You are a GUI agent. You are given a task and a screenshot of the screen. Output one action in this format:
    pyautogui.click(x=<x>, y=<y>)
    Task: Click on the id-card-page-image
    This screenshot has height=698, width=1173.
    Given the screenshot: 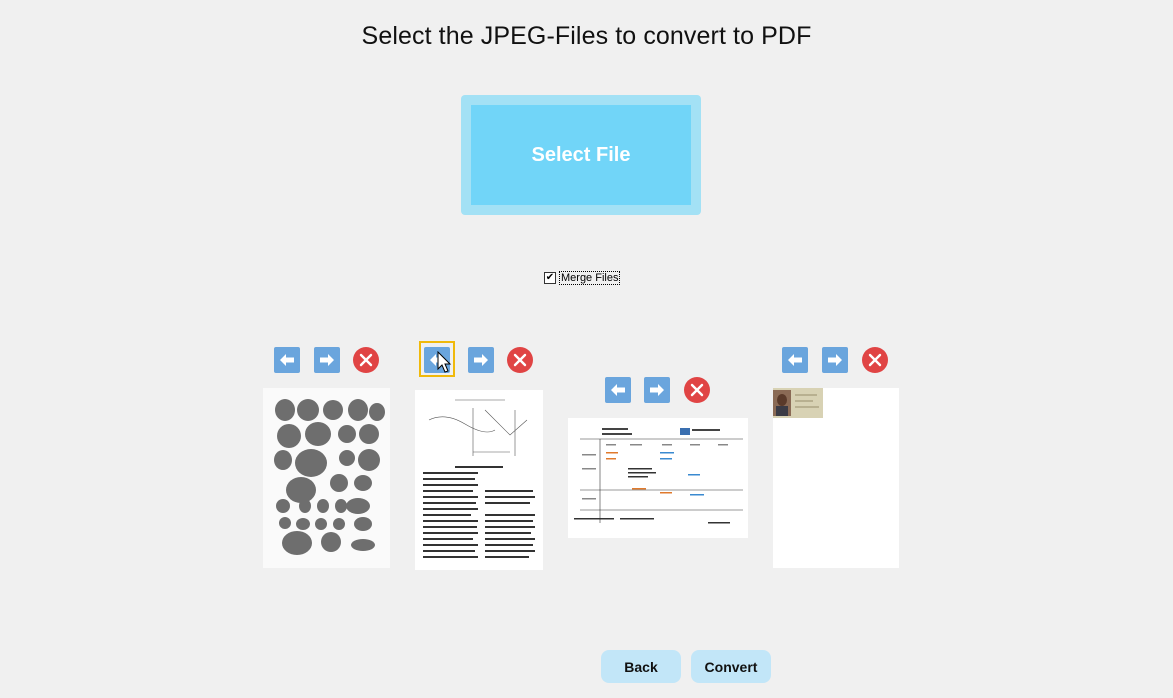 What is the action you would take?
    pyautogui.click(x=836, y=478)
    